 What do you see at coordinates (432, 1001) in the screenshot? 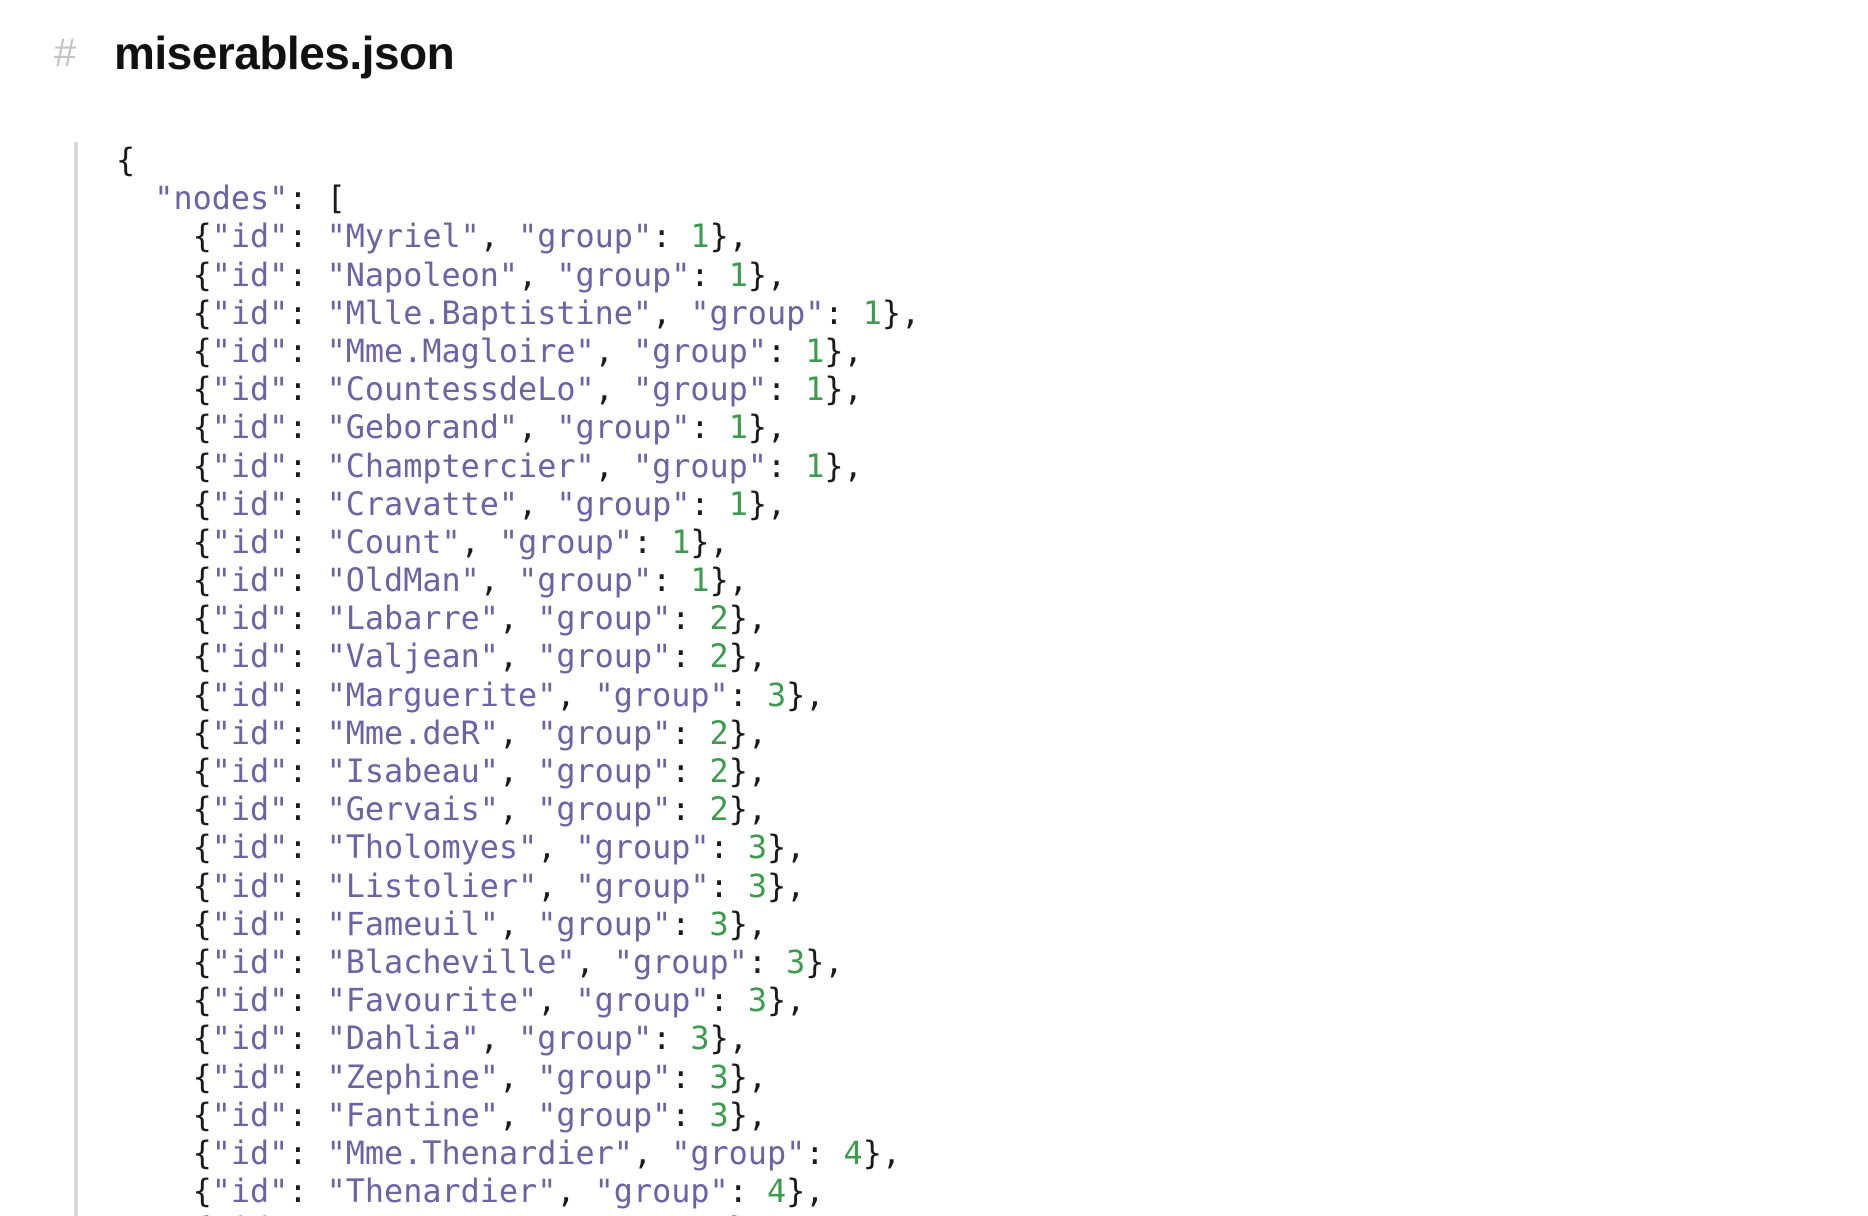
I see `id-value: "Favourite"` at bounding box center [432, 1001].